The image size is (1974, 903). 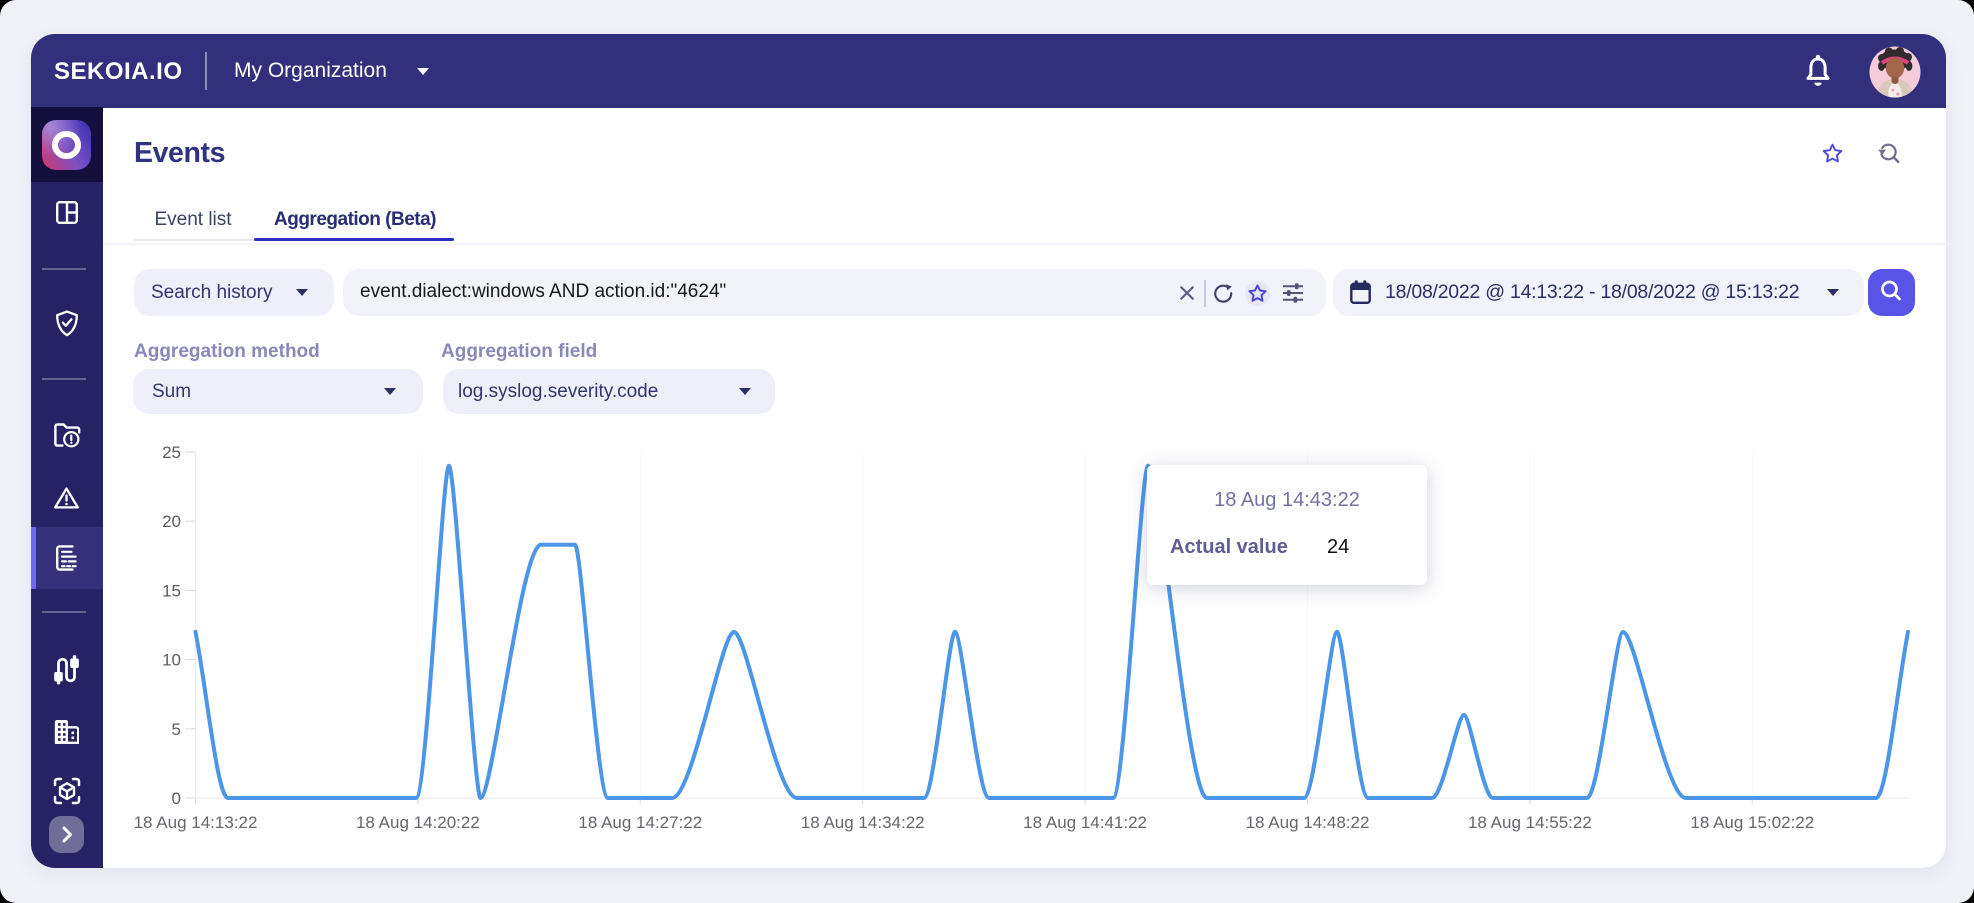 What do you see at coordinates (171, 660) in the screenshot?
I see `svg-text: 10` at bounding box center [171, 660].